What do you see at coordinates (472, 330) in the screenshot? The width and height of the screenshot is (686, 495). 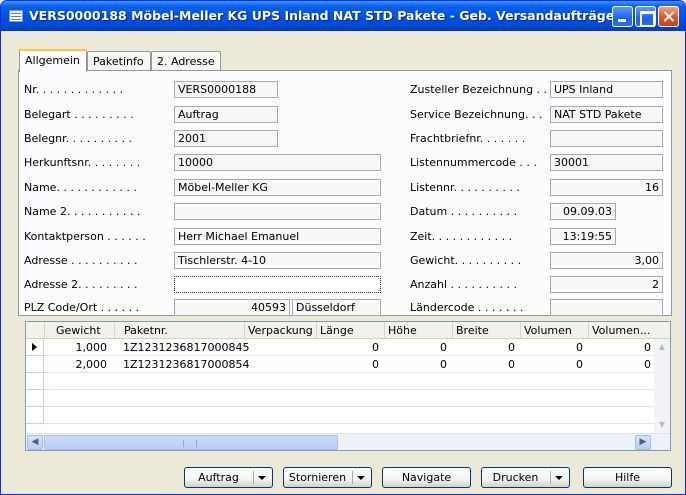 I see `column-header-breite: Breite` at bounding box center [472, 330].